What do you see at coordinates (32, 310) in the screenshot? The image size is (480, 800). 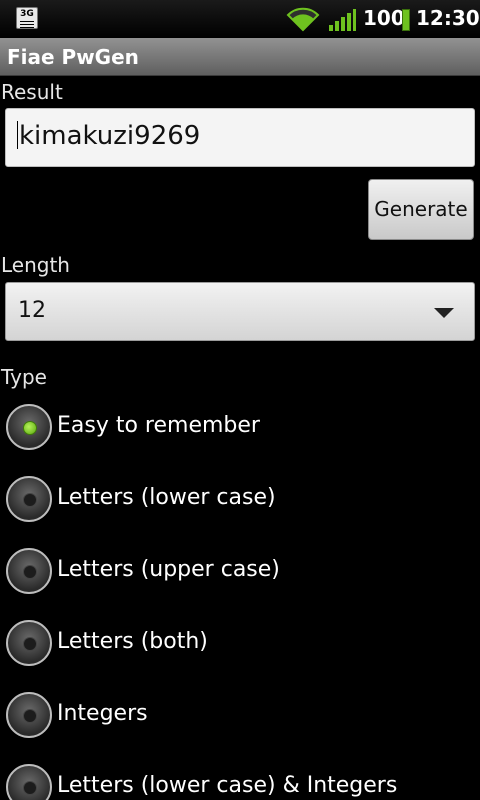 I see `length-selected-value: 12` at bounding box center [32, 310].